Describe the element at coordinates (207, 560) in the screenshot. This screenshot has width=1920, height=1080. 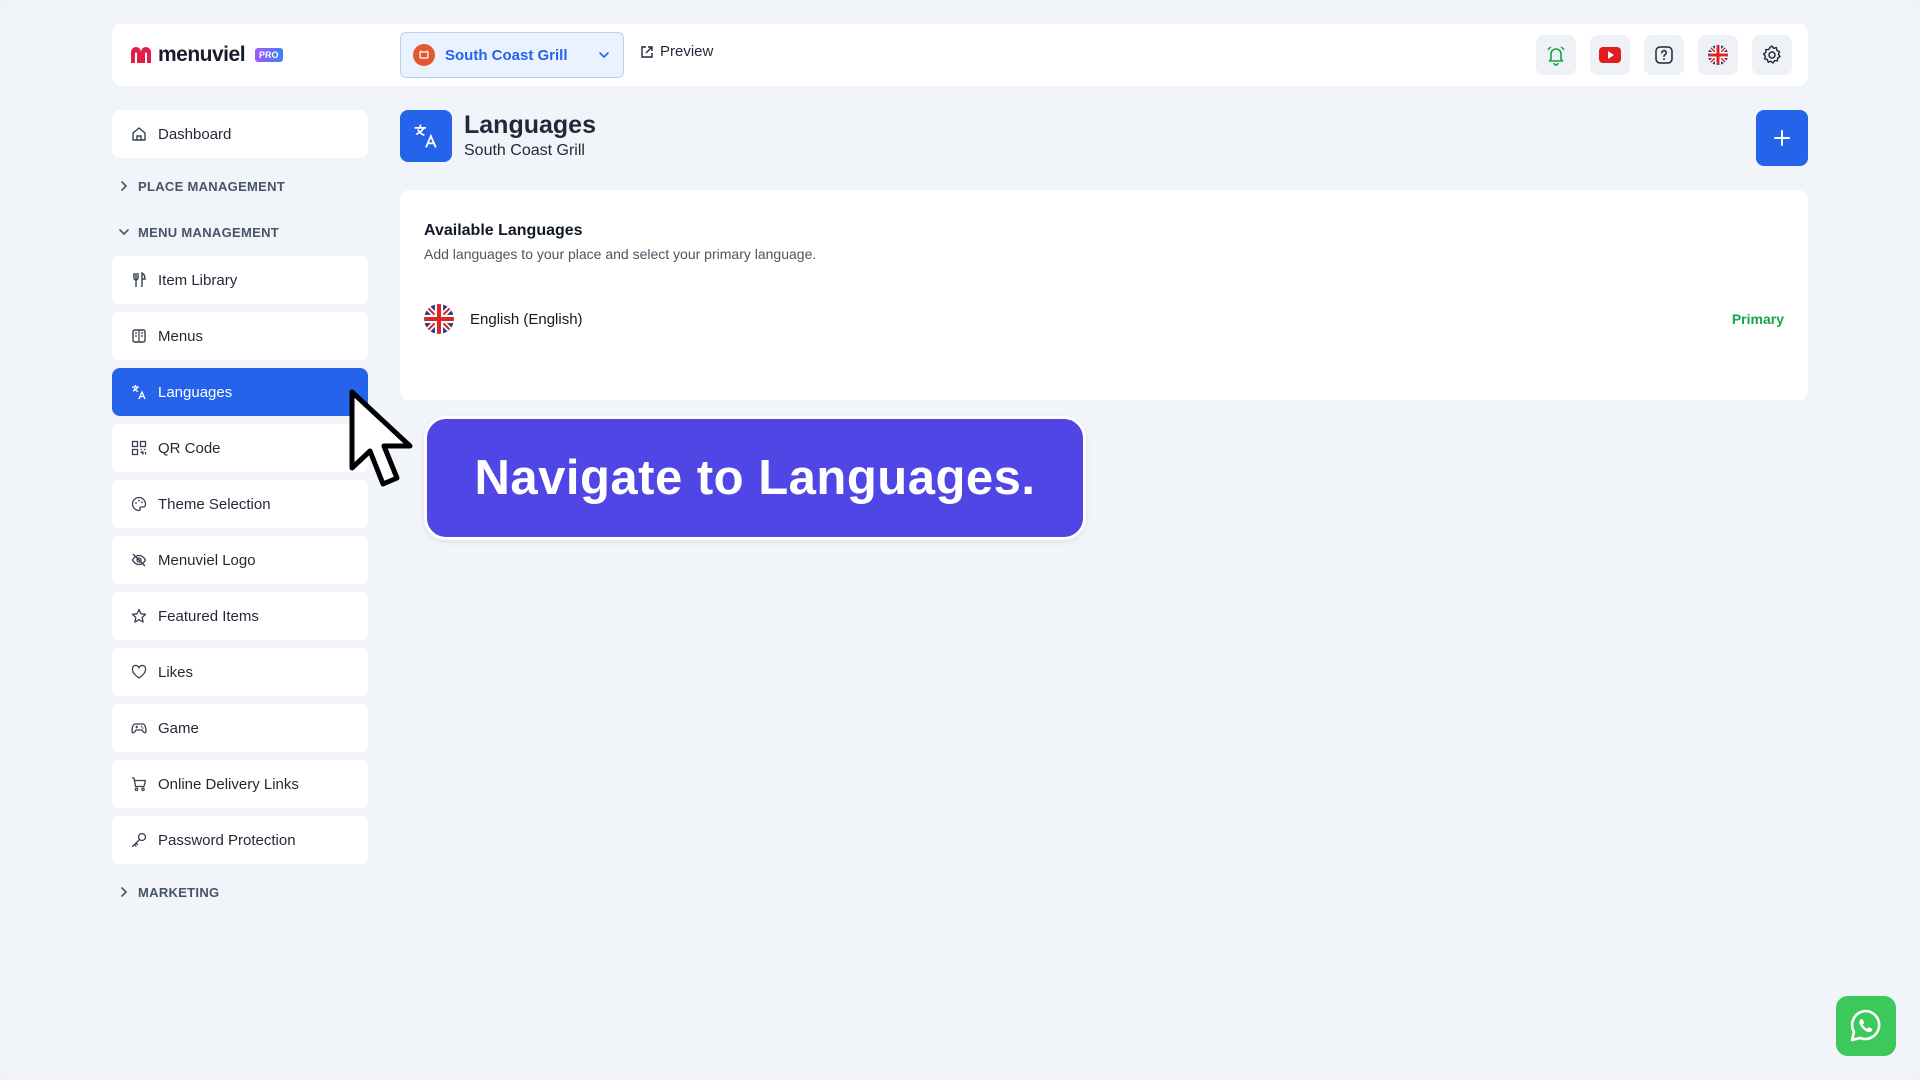
I see `sidebar-item-label: Menuviel Logo` at that location.